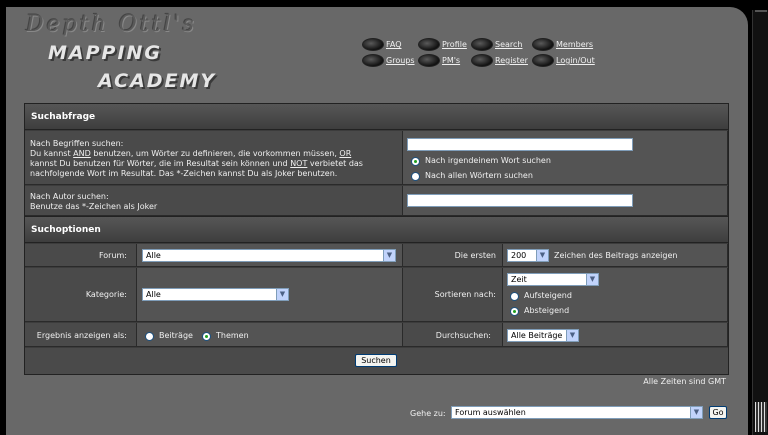 Image resolution: width=768 pixels, height=435 pixels. I want to click on nav-groups-label: Groups, so click(400, 60).